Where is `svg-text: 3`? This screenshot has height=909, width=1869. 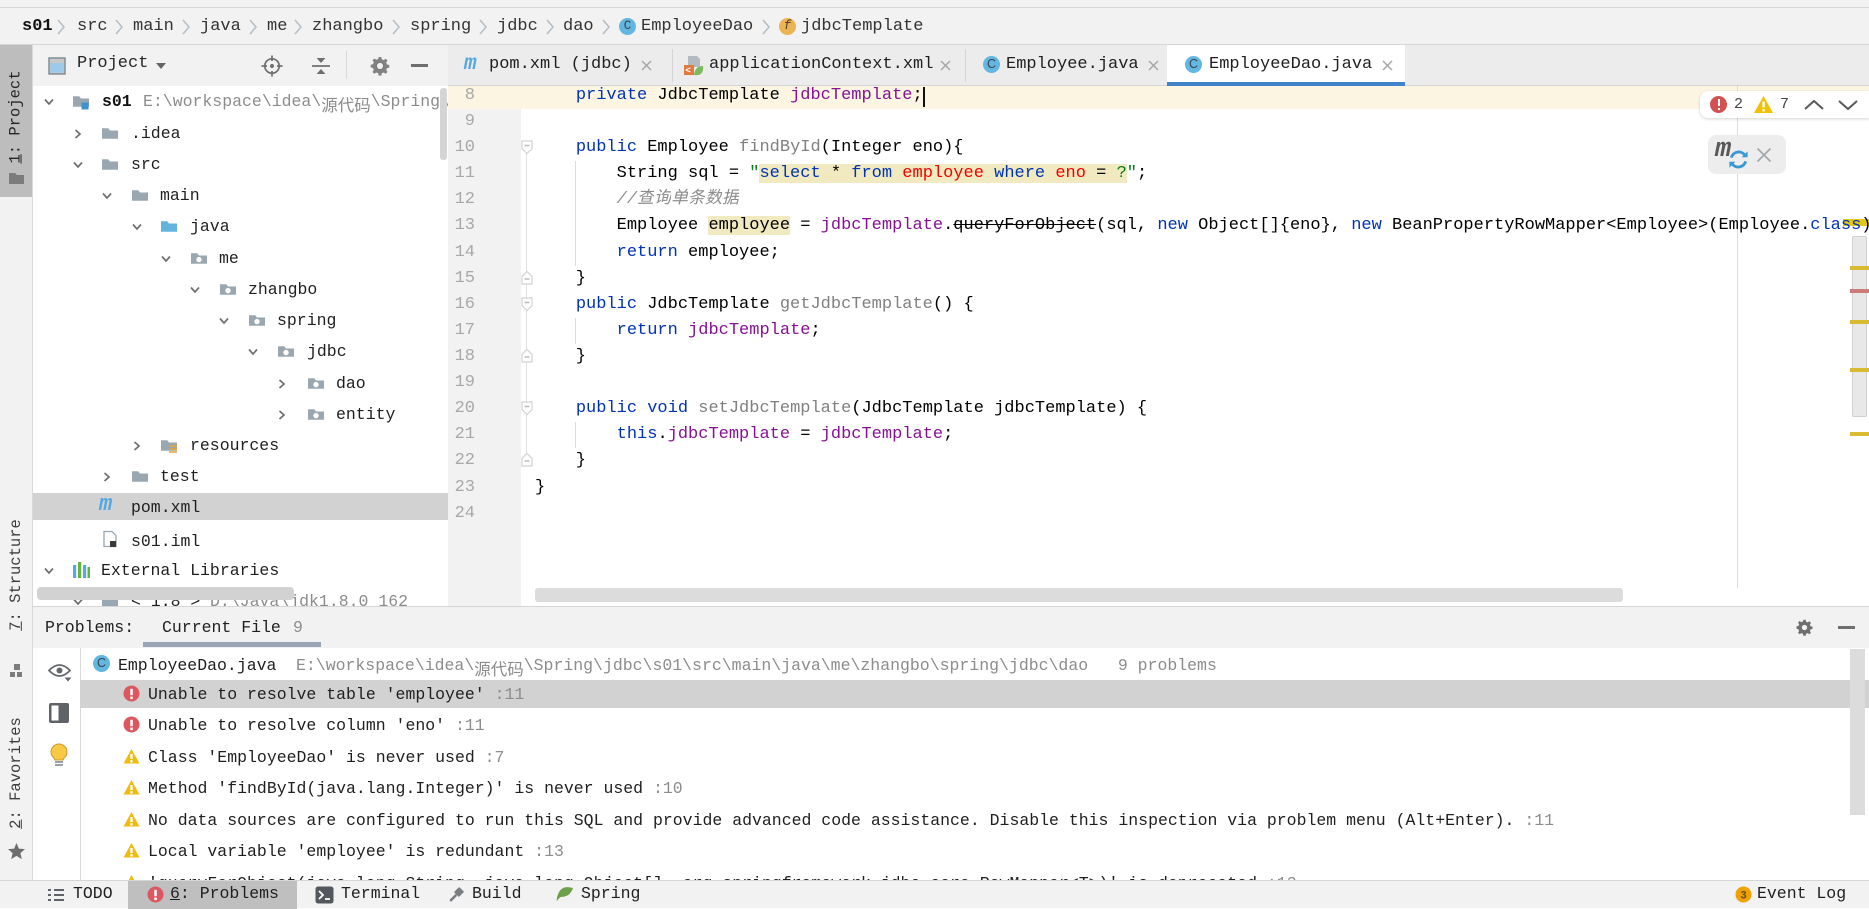
svg-text: 3 is located at coordinates (1743, 896).